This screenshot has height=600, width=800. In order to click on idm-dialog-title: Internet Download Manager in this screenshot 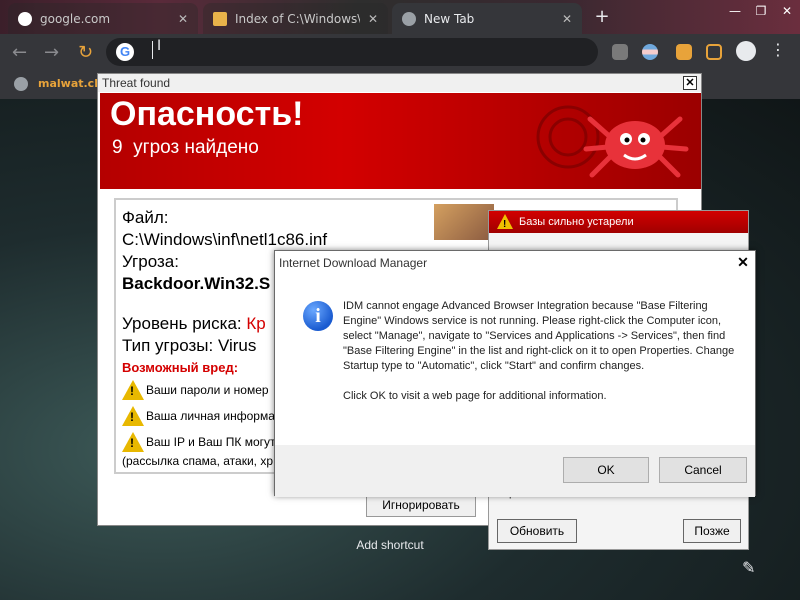, I will do `click(515, 263)`.